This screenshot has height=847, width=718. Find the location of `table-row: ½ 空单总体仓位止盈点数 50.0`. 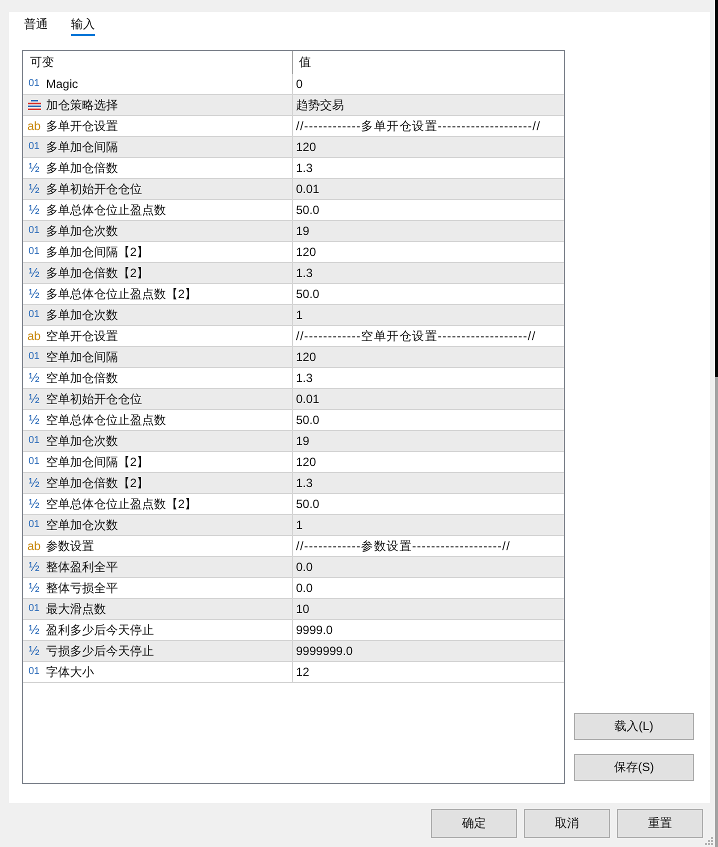

table-row: ½ 空单总体仓位止盈点数 50.0 is located at coordinates (293, 420).